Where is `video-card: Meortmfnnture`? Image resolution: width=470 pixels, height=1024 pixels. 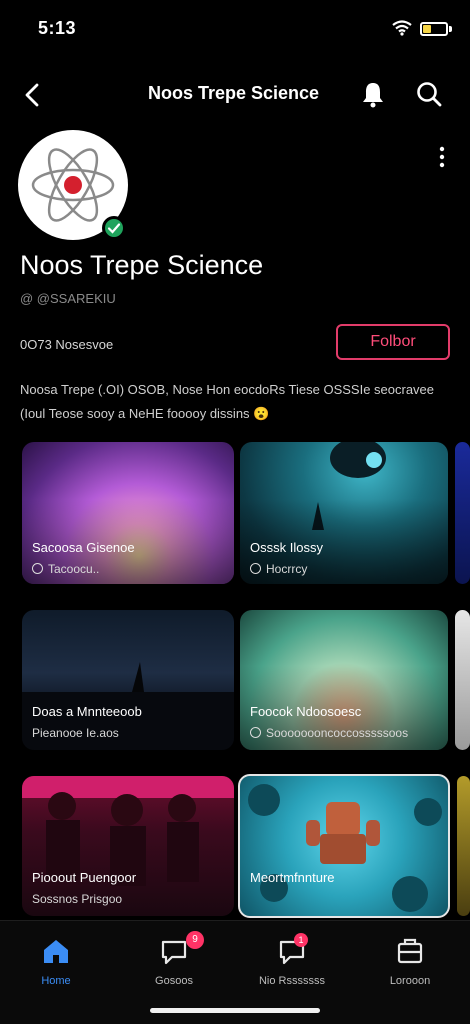
video-card: Meortmfnnture is located at coordinates (344, 846).